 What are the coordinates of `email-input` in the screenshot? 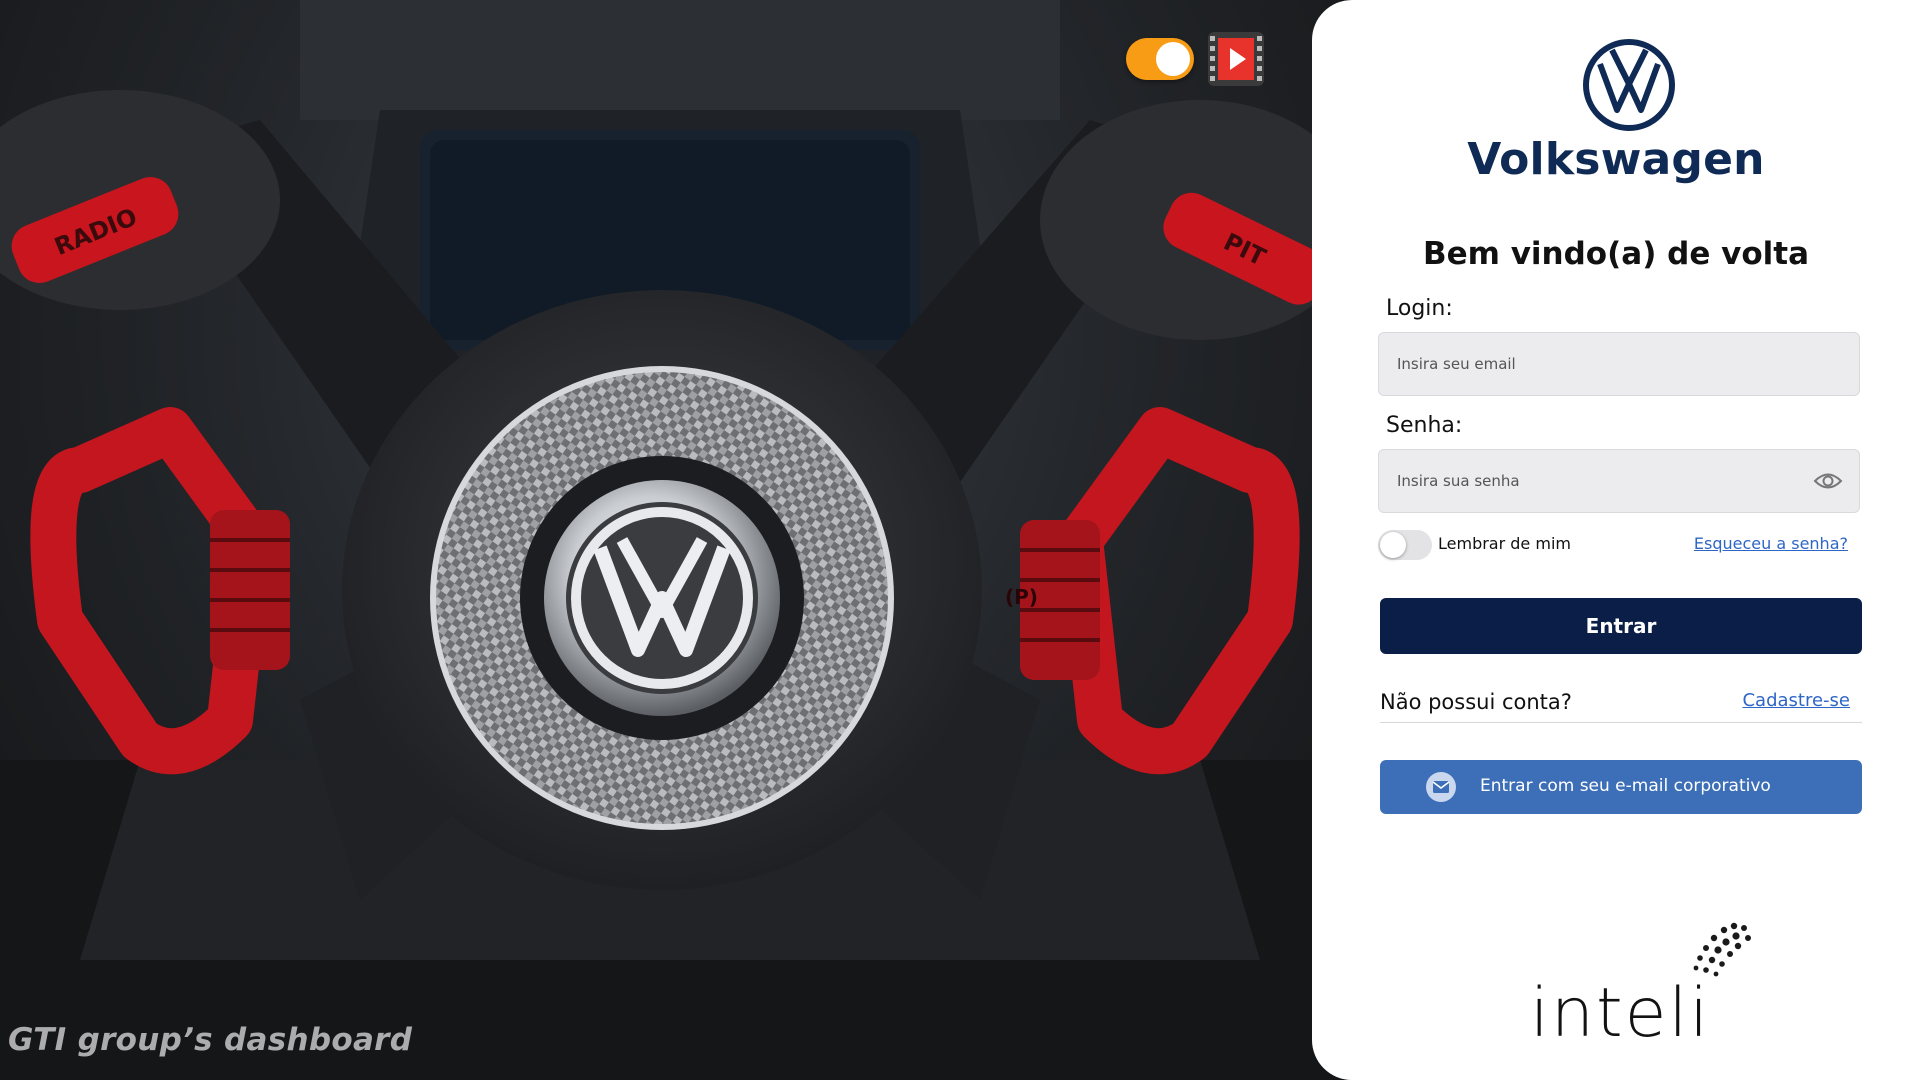 It's located at (1619, 364).